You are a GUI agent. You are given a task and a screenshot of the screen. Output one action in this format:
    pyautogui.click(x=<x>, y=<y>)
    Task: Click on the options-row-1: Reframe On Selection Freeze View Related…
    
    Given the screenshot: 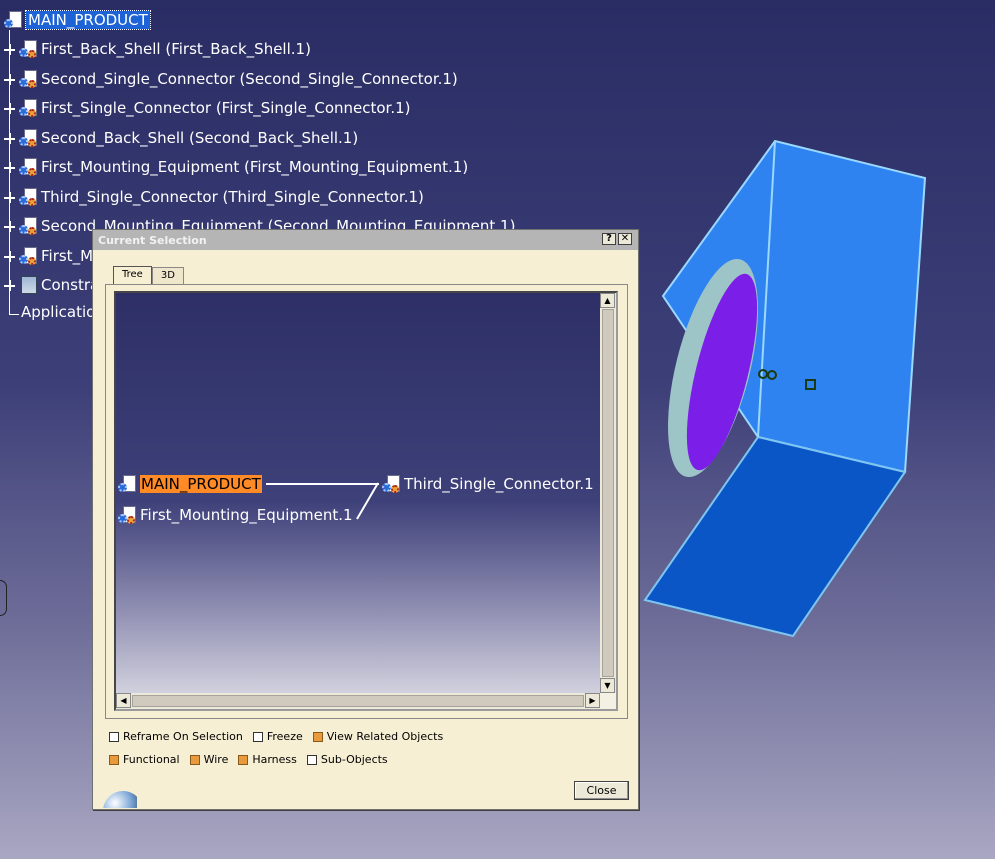 What is the action you would take?
    pyautogui.click(x=281, y=736)
    